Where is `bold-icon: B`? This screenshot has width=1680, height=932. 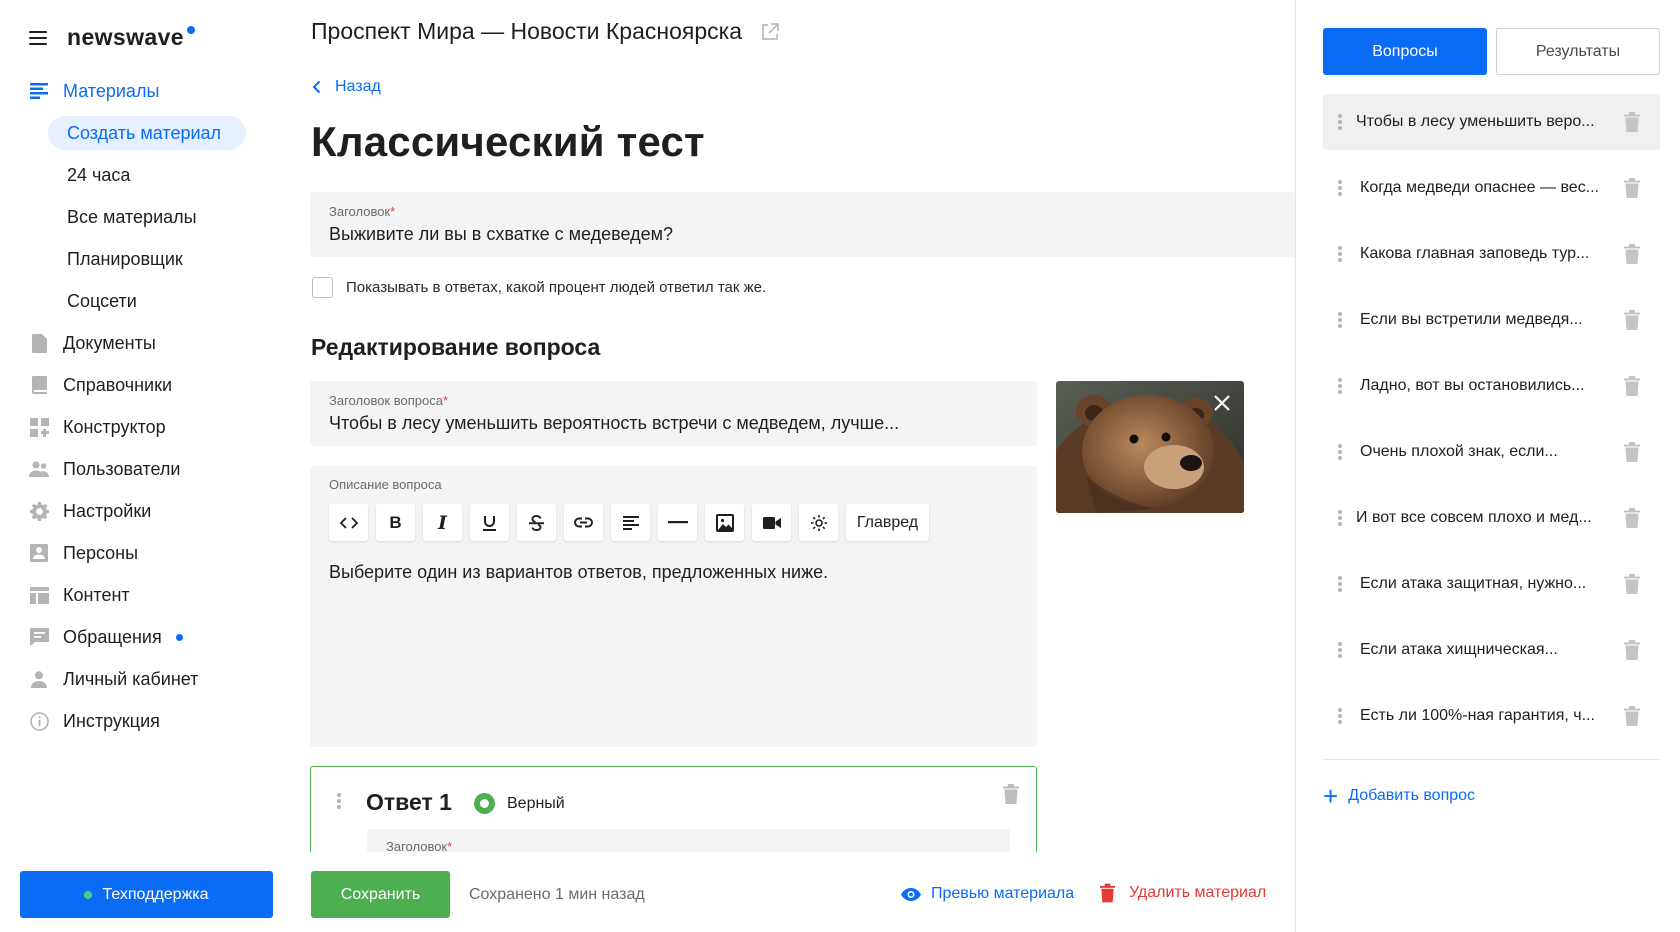 bold-icon: B is located at coordinates (395, 522).